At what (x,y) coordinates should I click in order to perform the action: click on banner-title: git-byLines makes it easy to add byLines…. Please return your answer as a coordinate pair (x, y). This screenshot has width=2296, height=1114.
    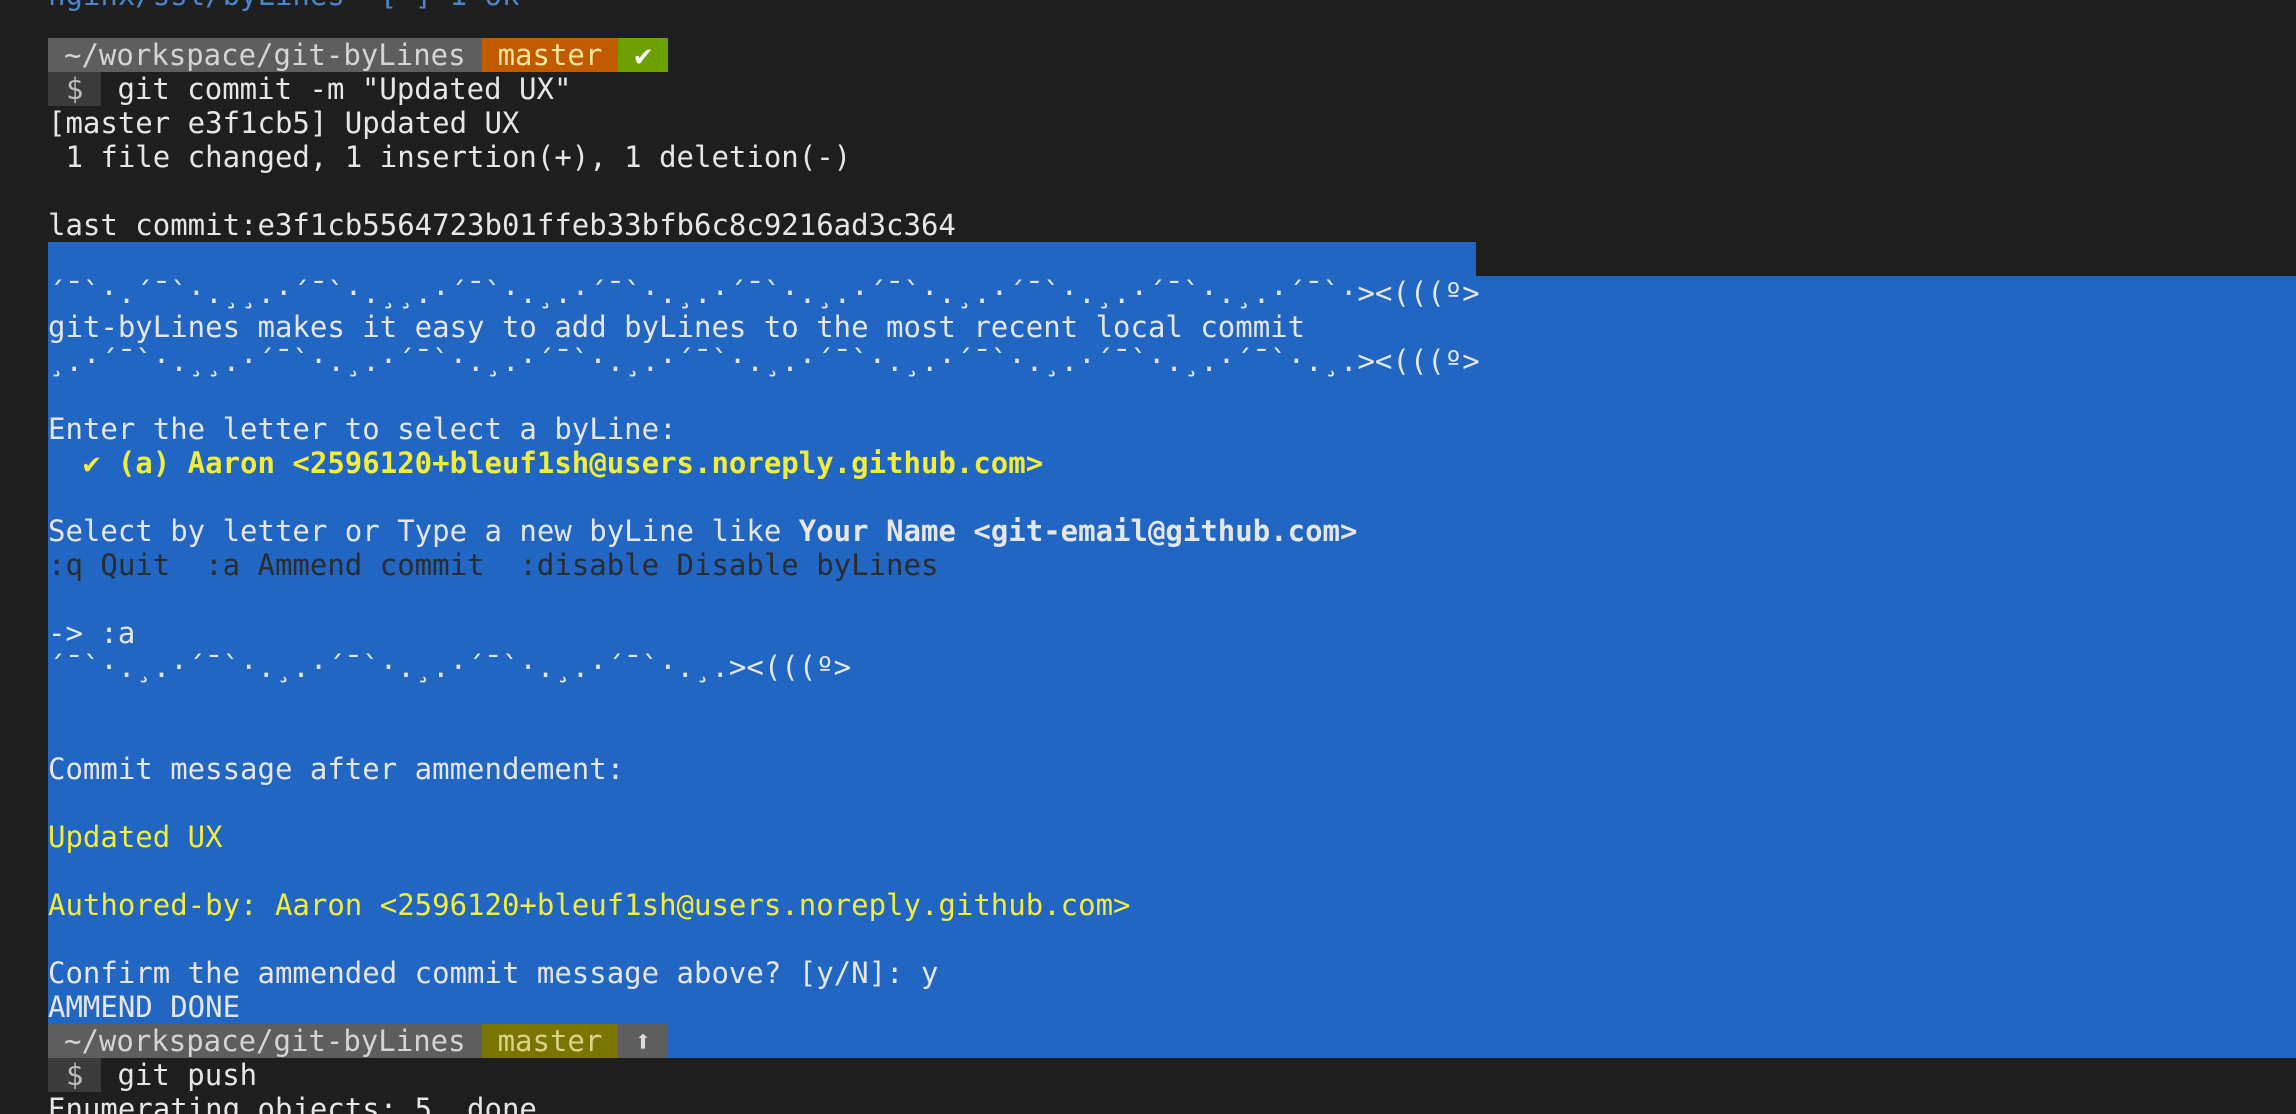
    Looking at the image, I should click on (677, 327).